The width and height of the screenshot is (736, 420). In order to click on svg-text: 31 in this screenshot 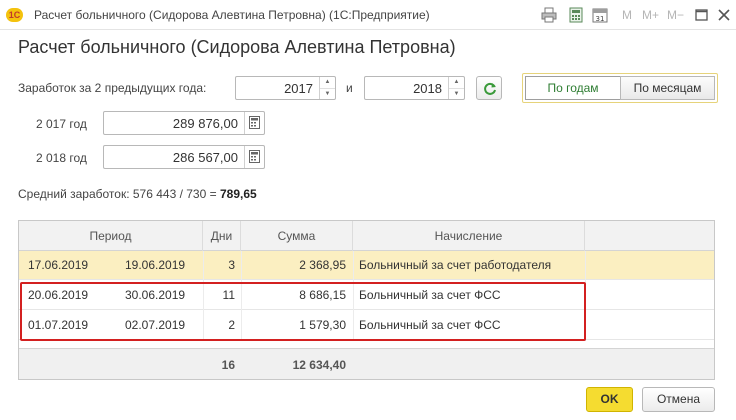, I will do `click(600, 19)`.